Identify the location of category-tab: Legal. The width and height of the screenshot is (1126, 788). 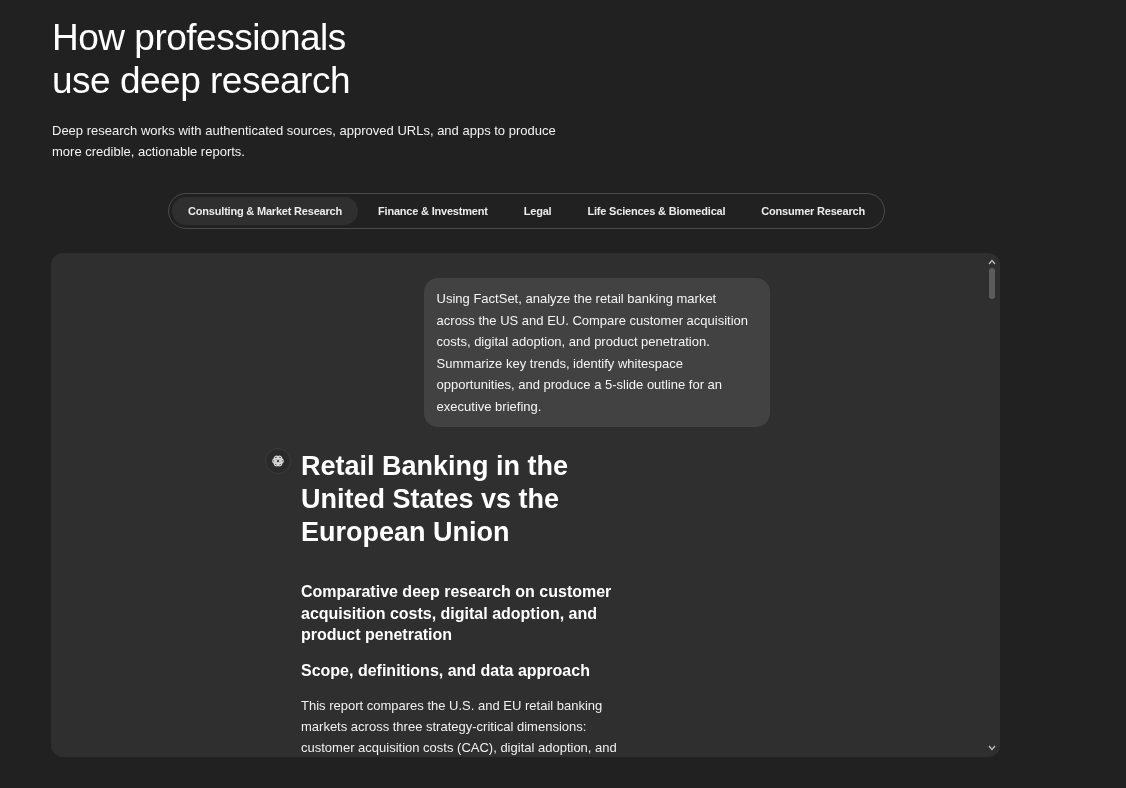
(537, 211).